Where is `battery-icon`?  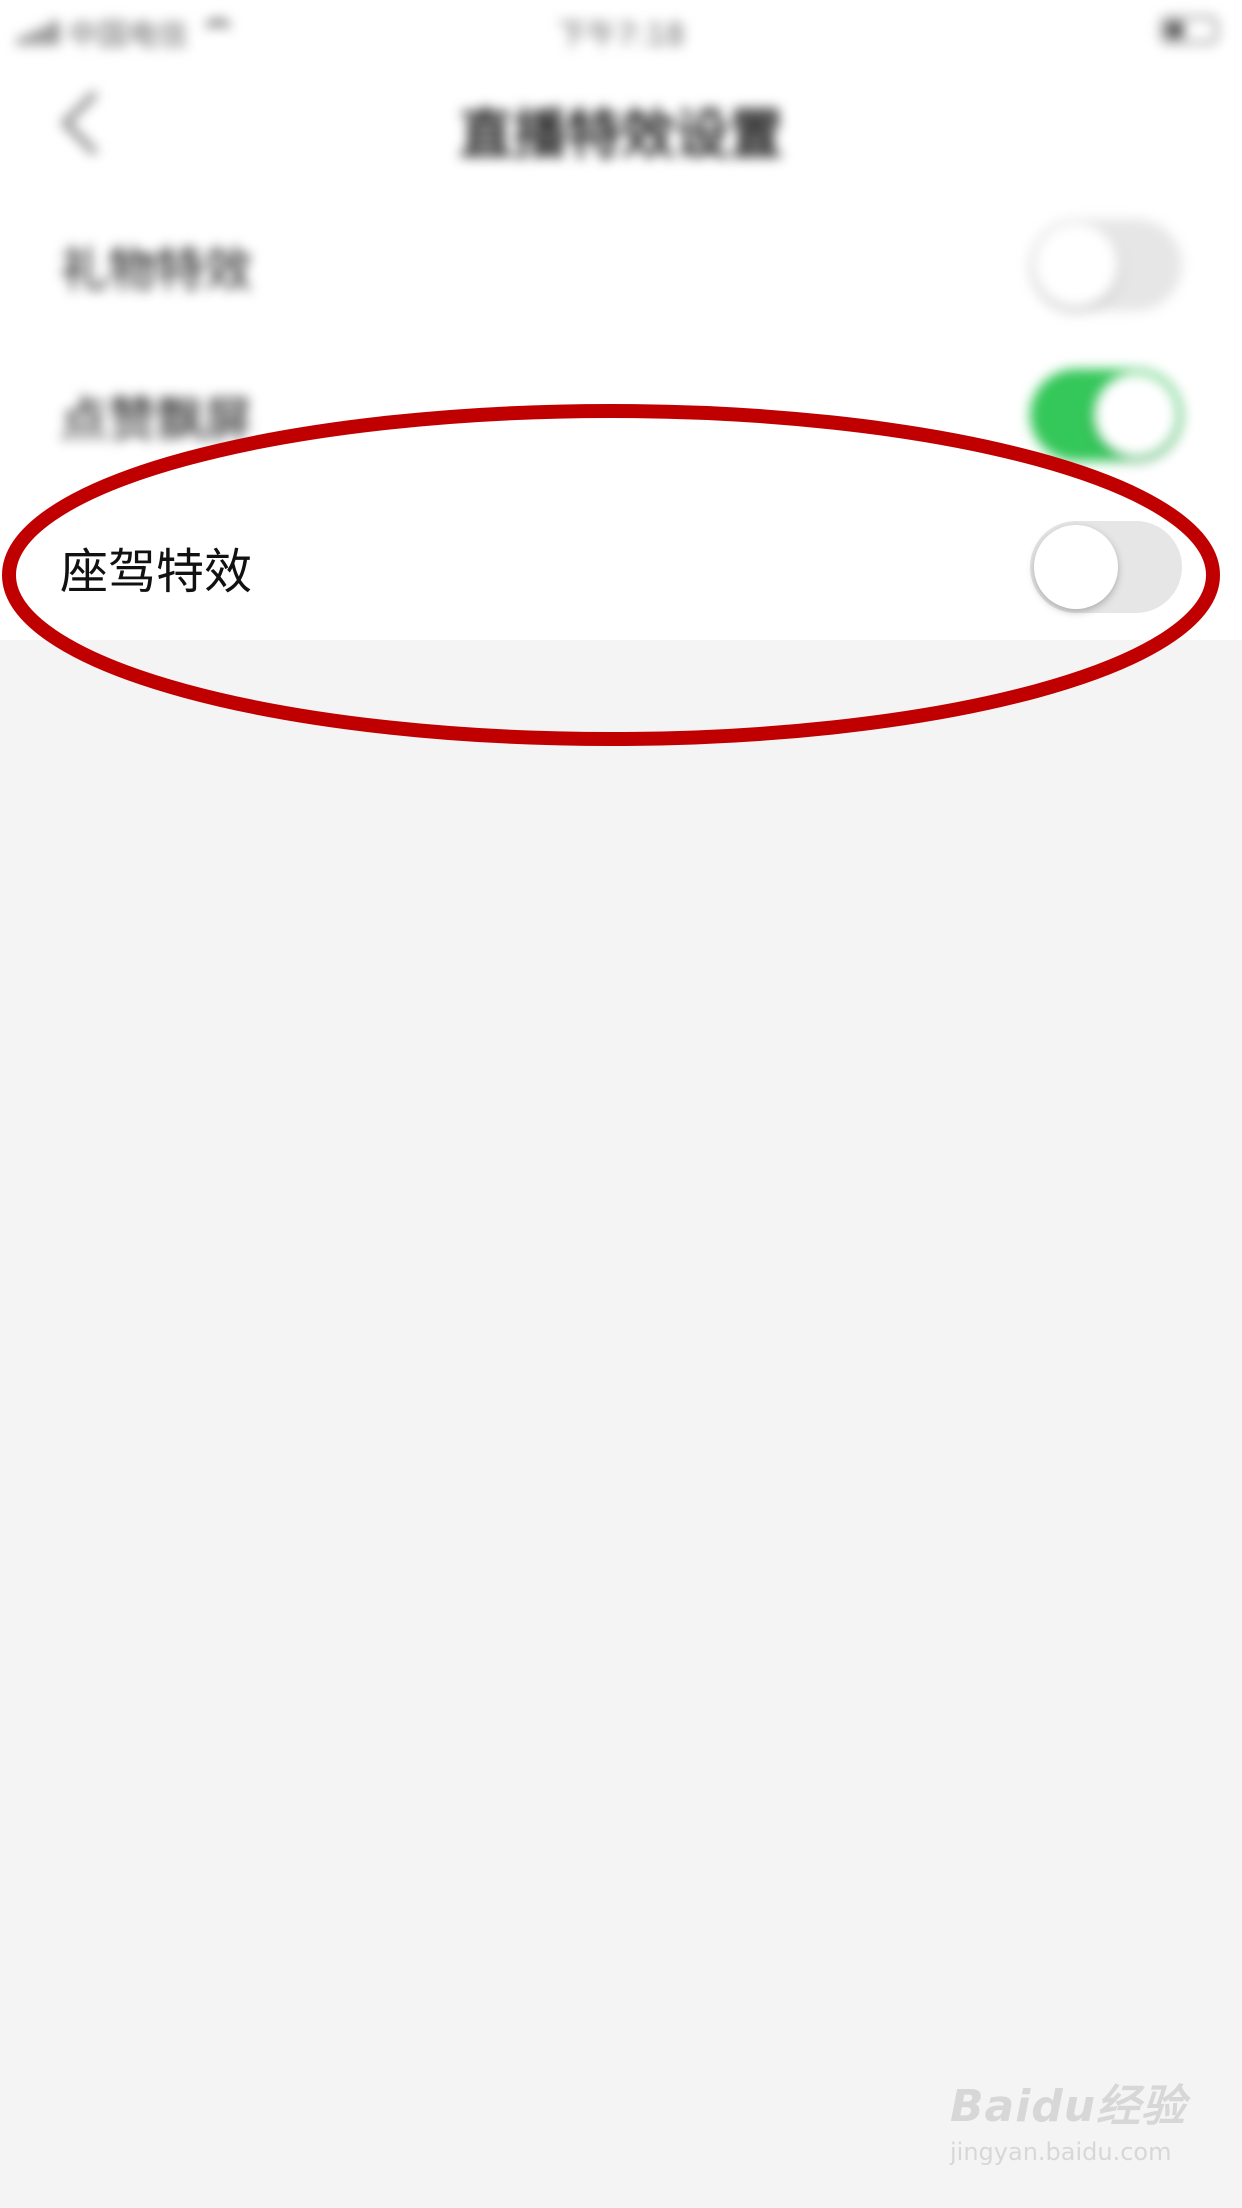 battery-icon is located at coordinates (1189, 30).